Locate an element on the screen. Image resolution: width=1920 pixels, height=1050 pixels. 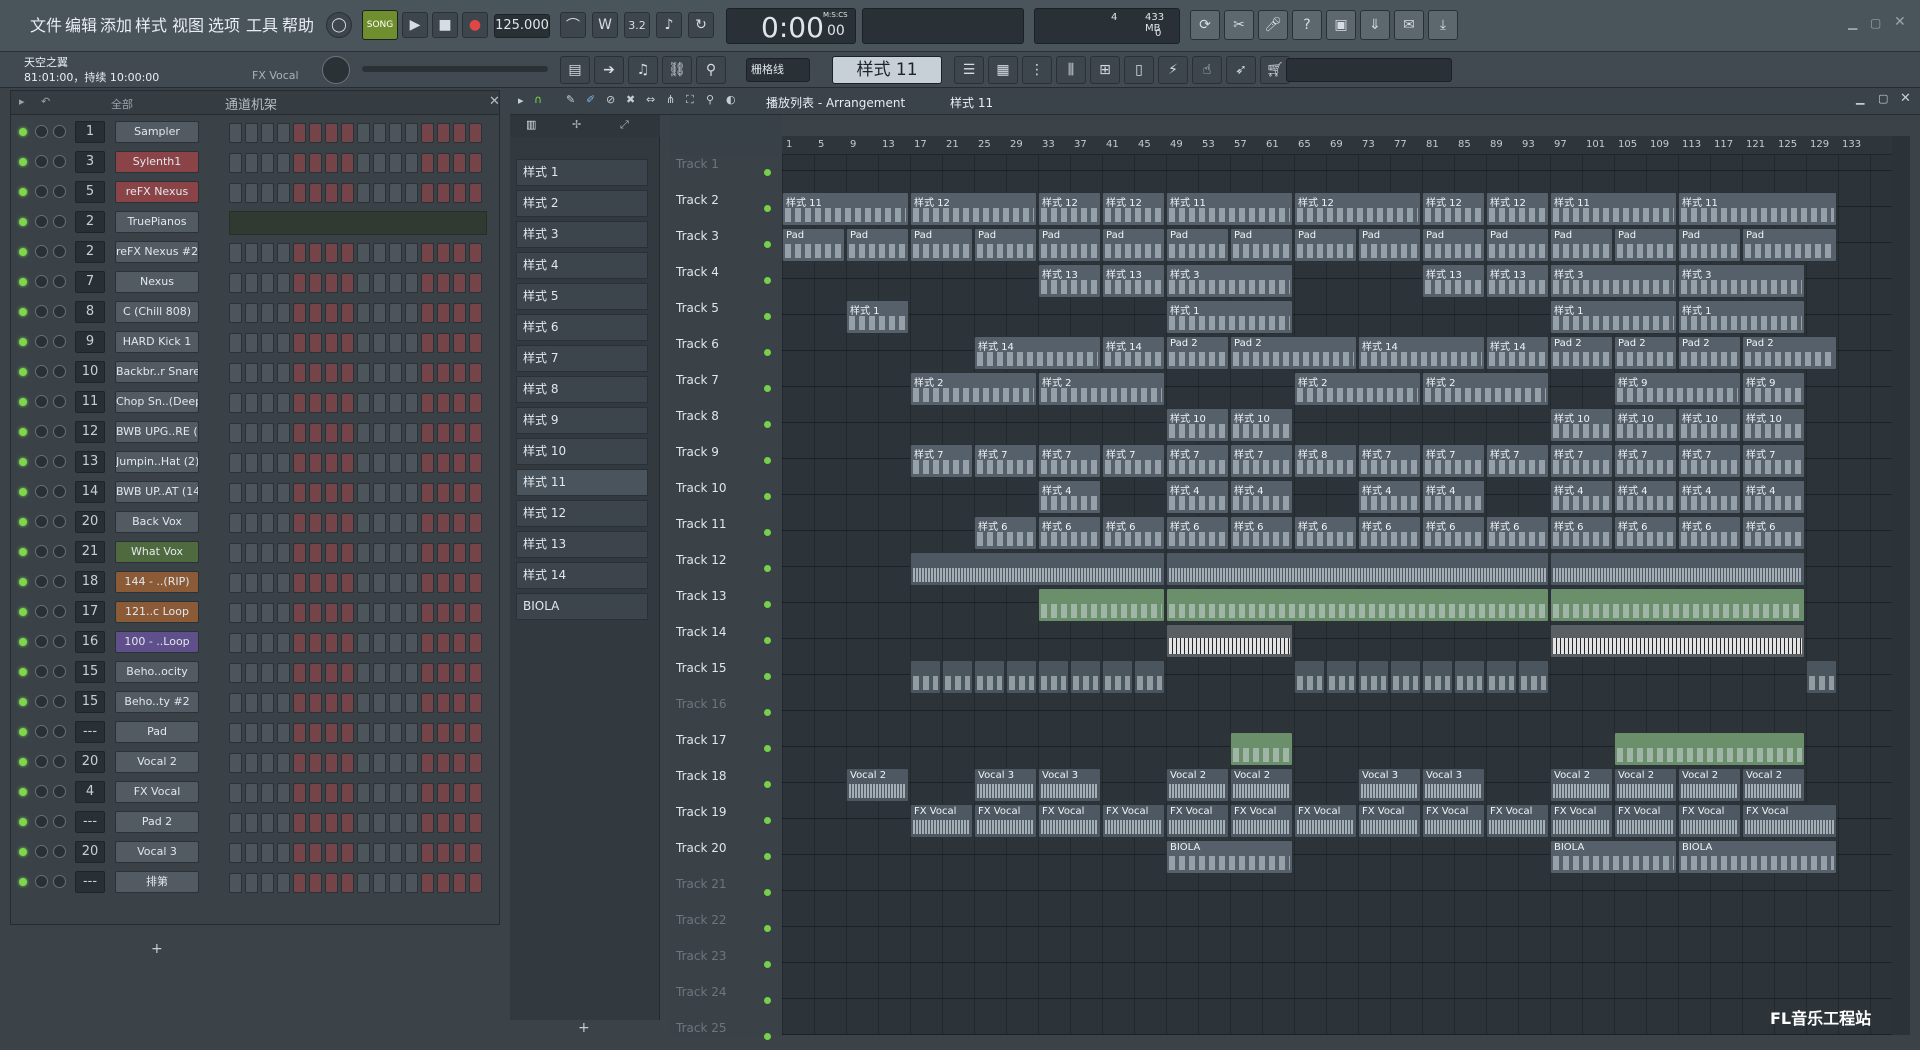
menu-item: 样式 is located at coordinates (151, 24).